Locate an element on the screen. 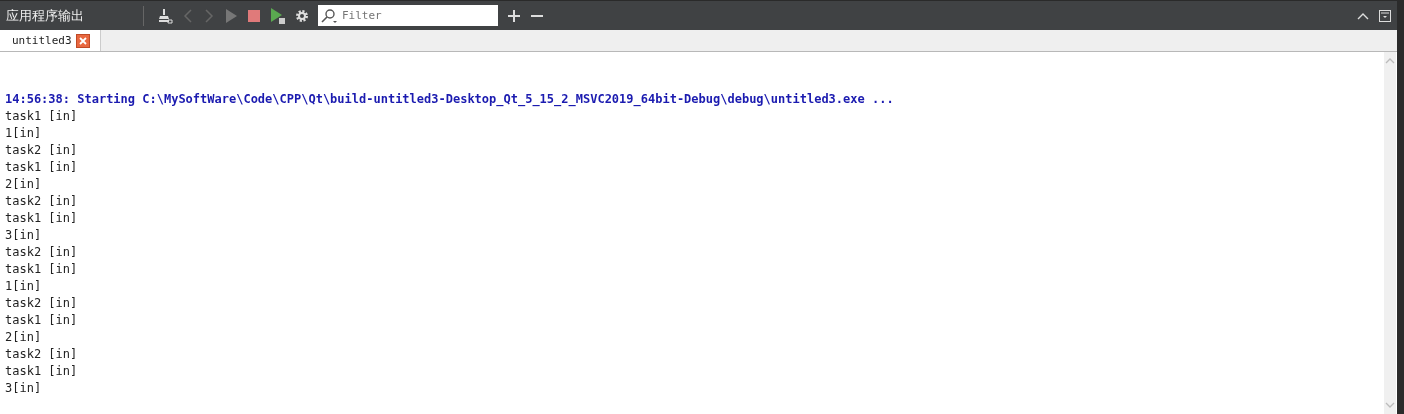 Image resolution: width=1404 pixels, height=414 pixels. settings-icon is located at coordinates (302, 15).